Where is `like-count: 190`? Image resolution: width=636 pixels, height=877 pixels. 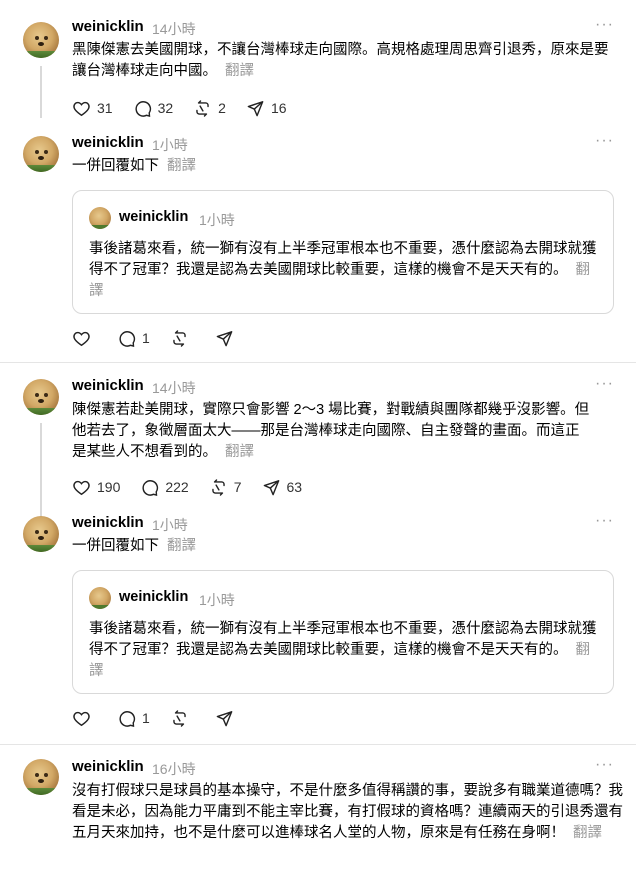 like-count: 190 is located at coordinates (109, 487).